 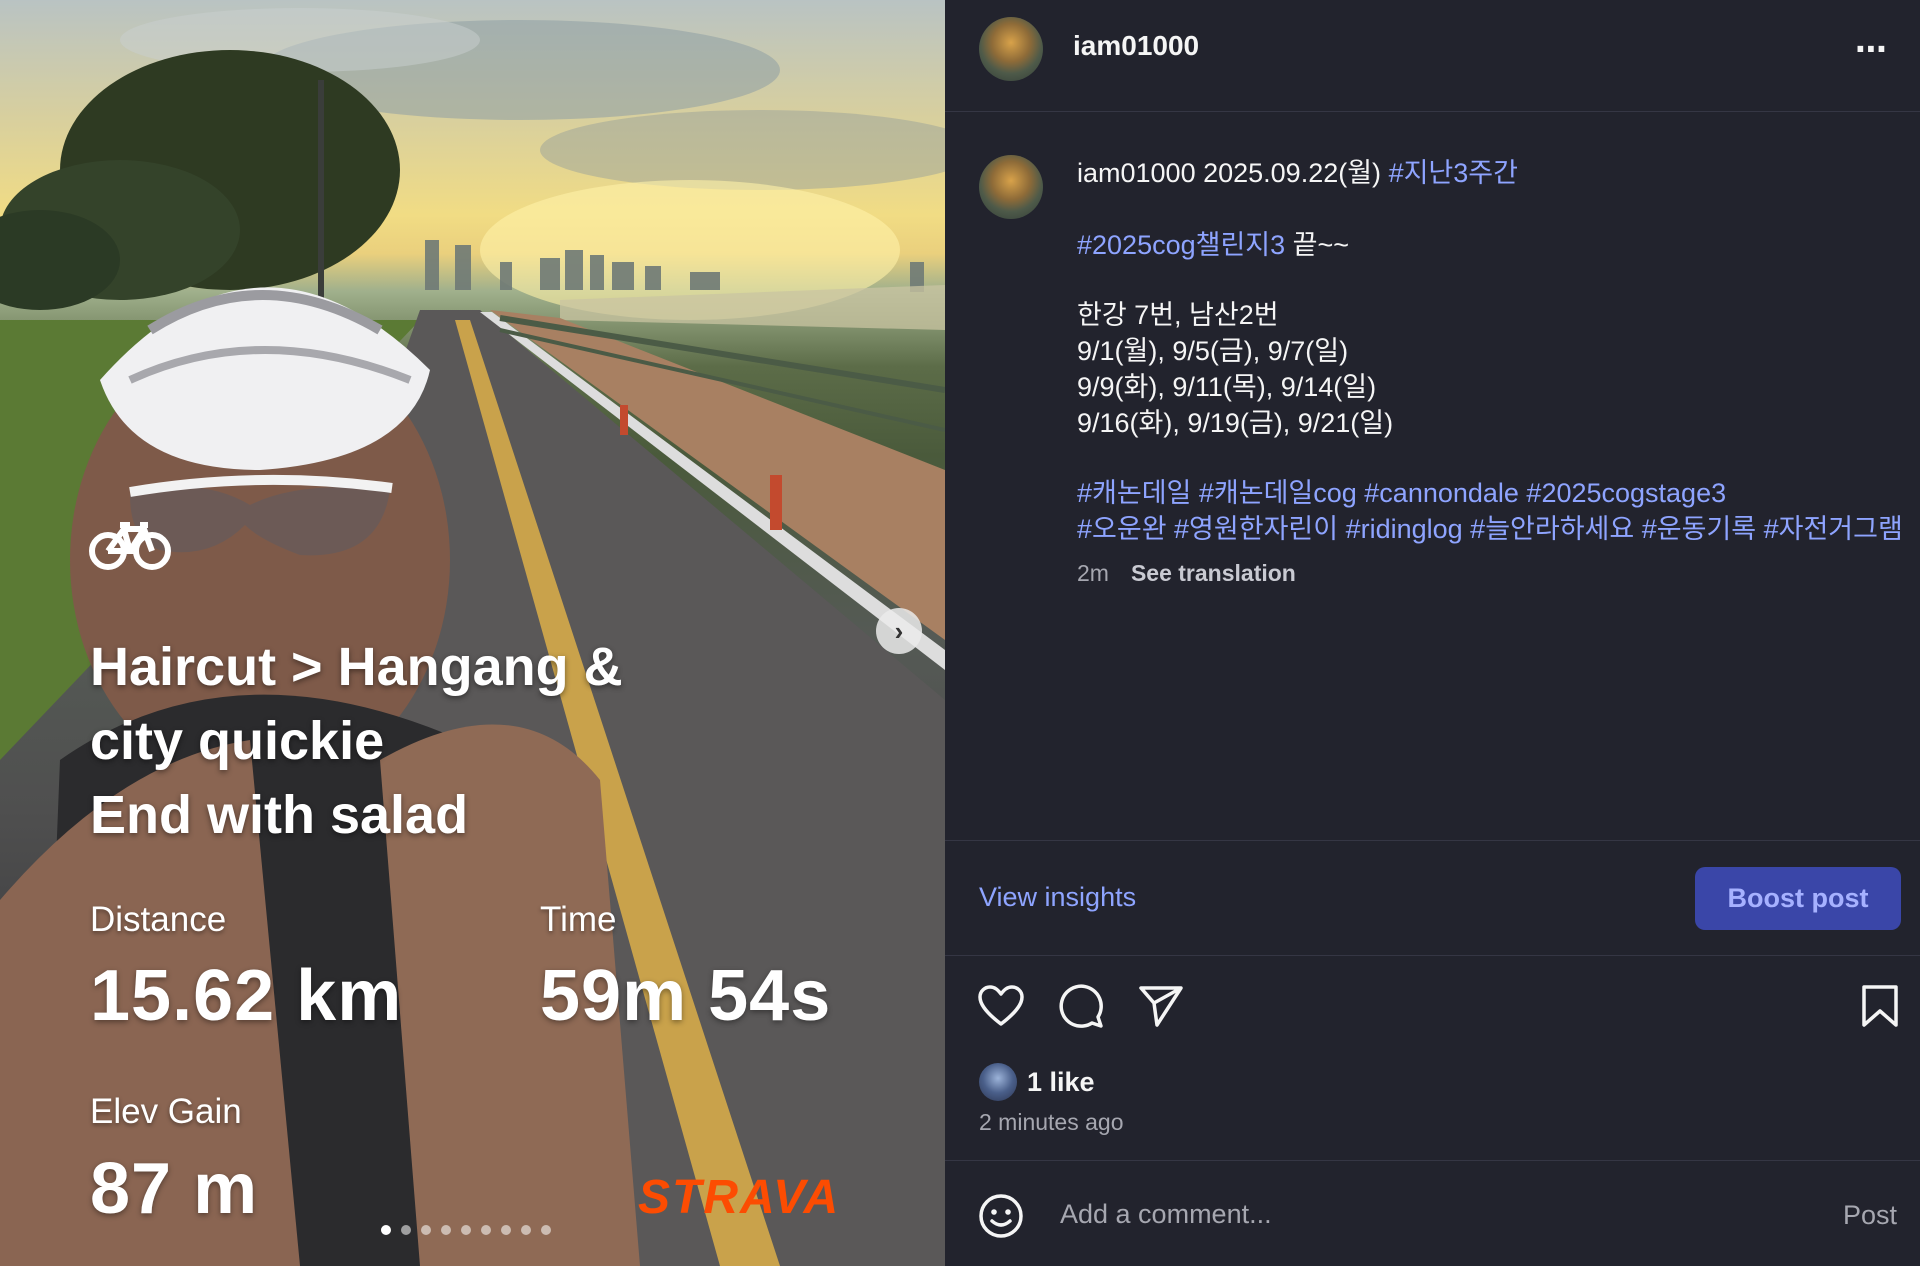 What do you see at coordinates (1178, 315) in the screenshot?
I see `caption-body-line: 한강 7번, 남산2번` at bounding box center [1178, 315].